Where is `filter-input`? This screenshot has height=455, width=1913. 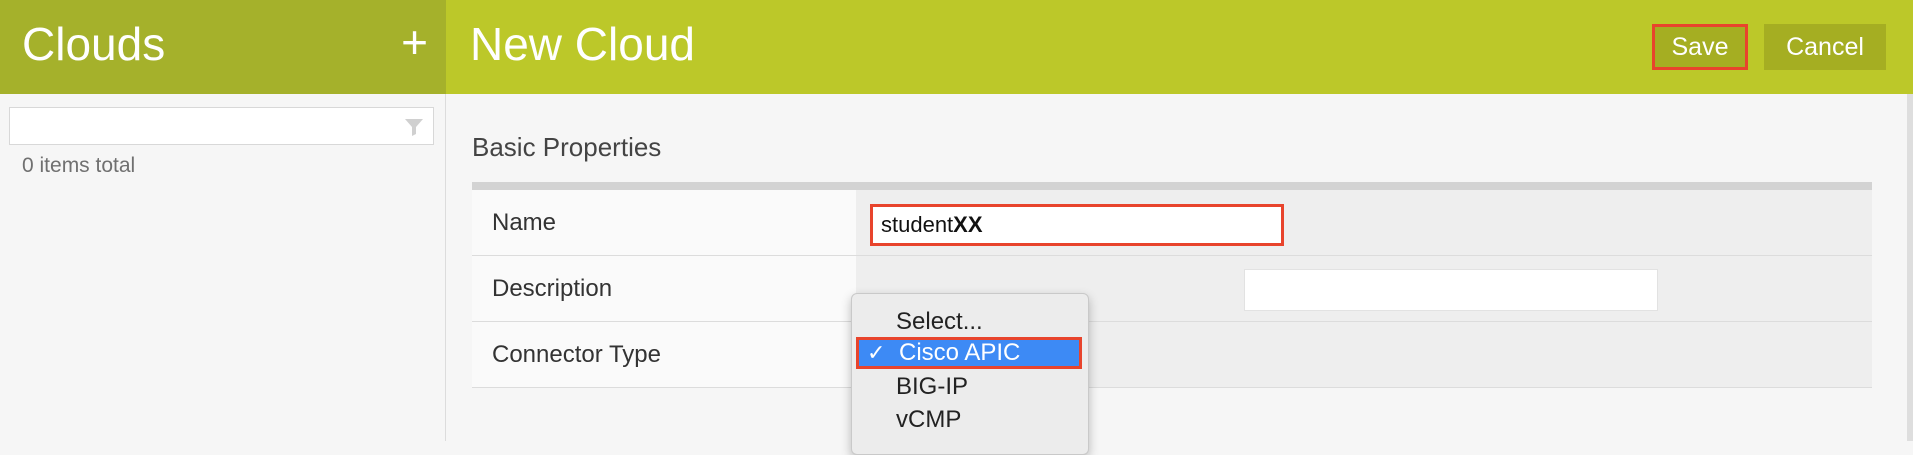
filter-input is located at coordinates (210, 126).